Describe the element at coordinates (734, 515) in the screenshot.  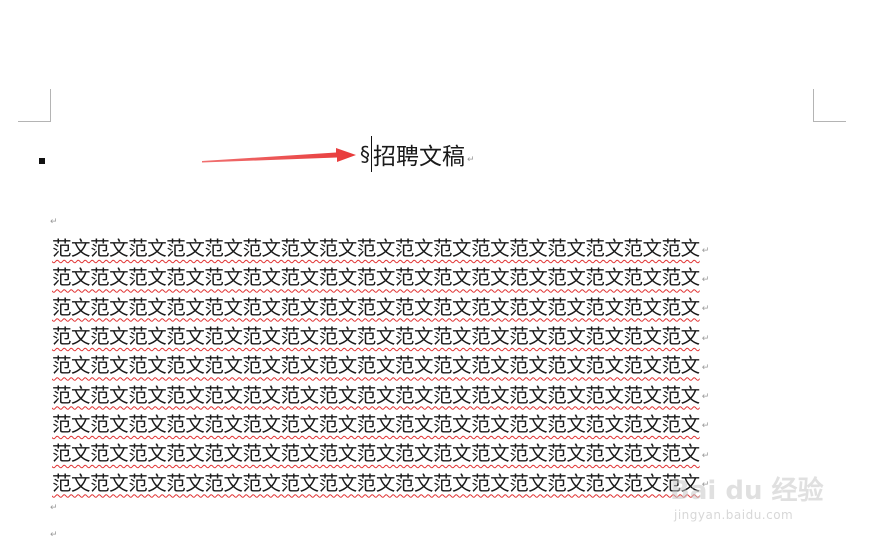
I see `watermark-url: jingyan.baidu.com` at that location.